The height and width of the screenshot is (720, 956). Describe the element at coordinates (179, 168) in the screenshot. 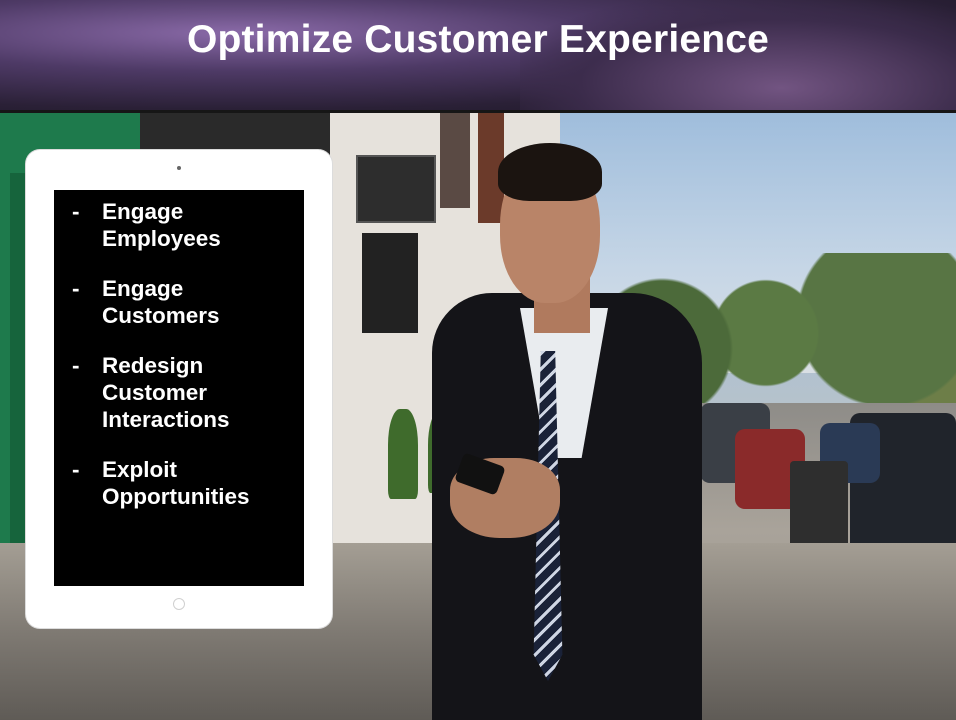

I see `tablet-camera-icon` at that location.